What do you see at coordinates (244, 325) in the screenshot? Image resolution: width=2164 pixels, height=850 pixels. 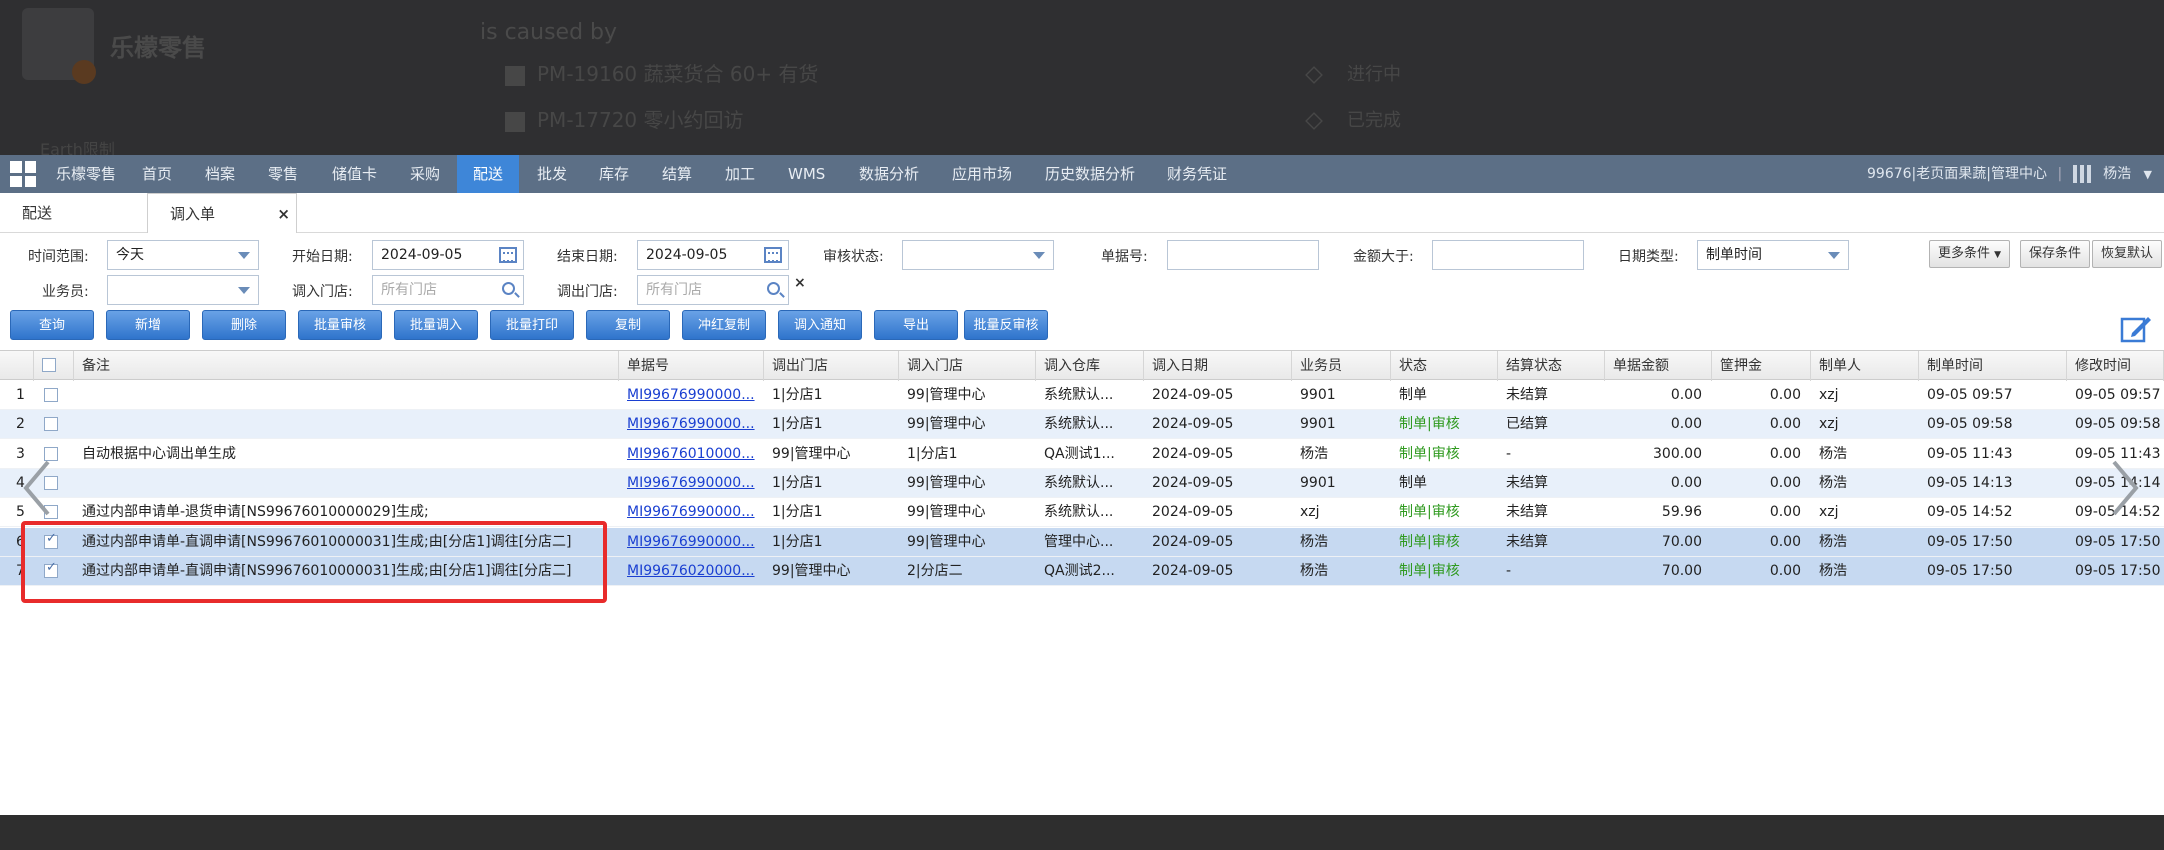 I see `delete-button: 删除` at bounding box center [244, 325].